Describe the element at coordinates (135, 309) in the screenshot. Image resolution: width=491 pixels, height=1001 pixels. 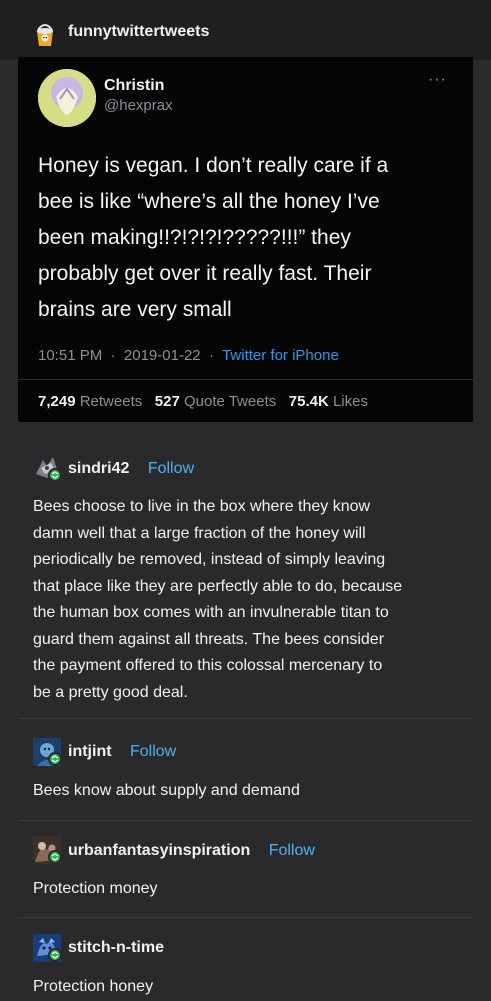
I see `tweet-line: brains are very small` at that location.